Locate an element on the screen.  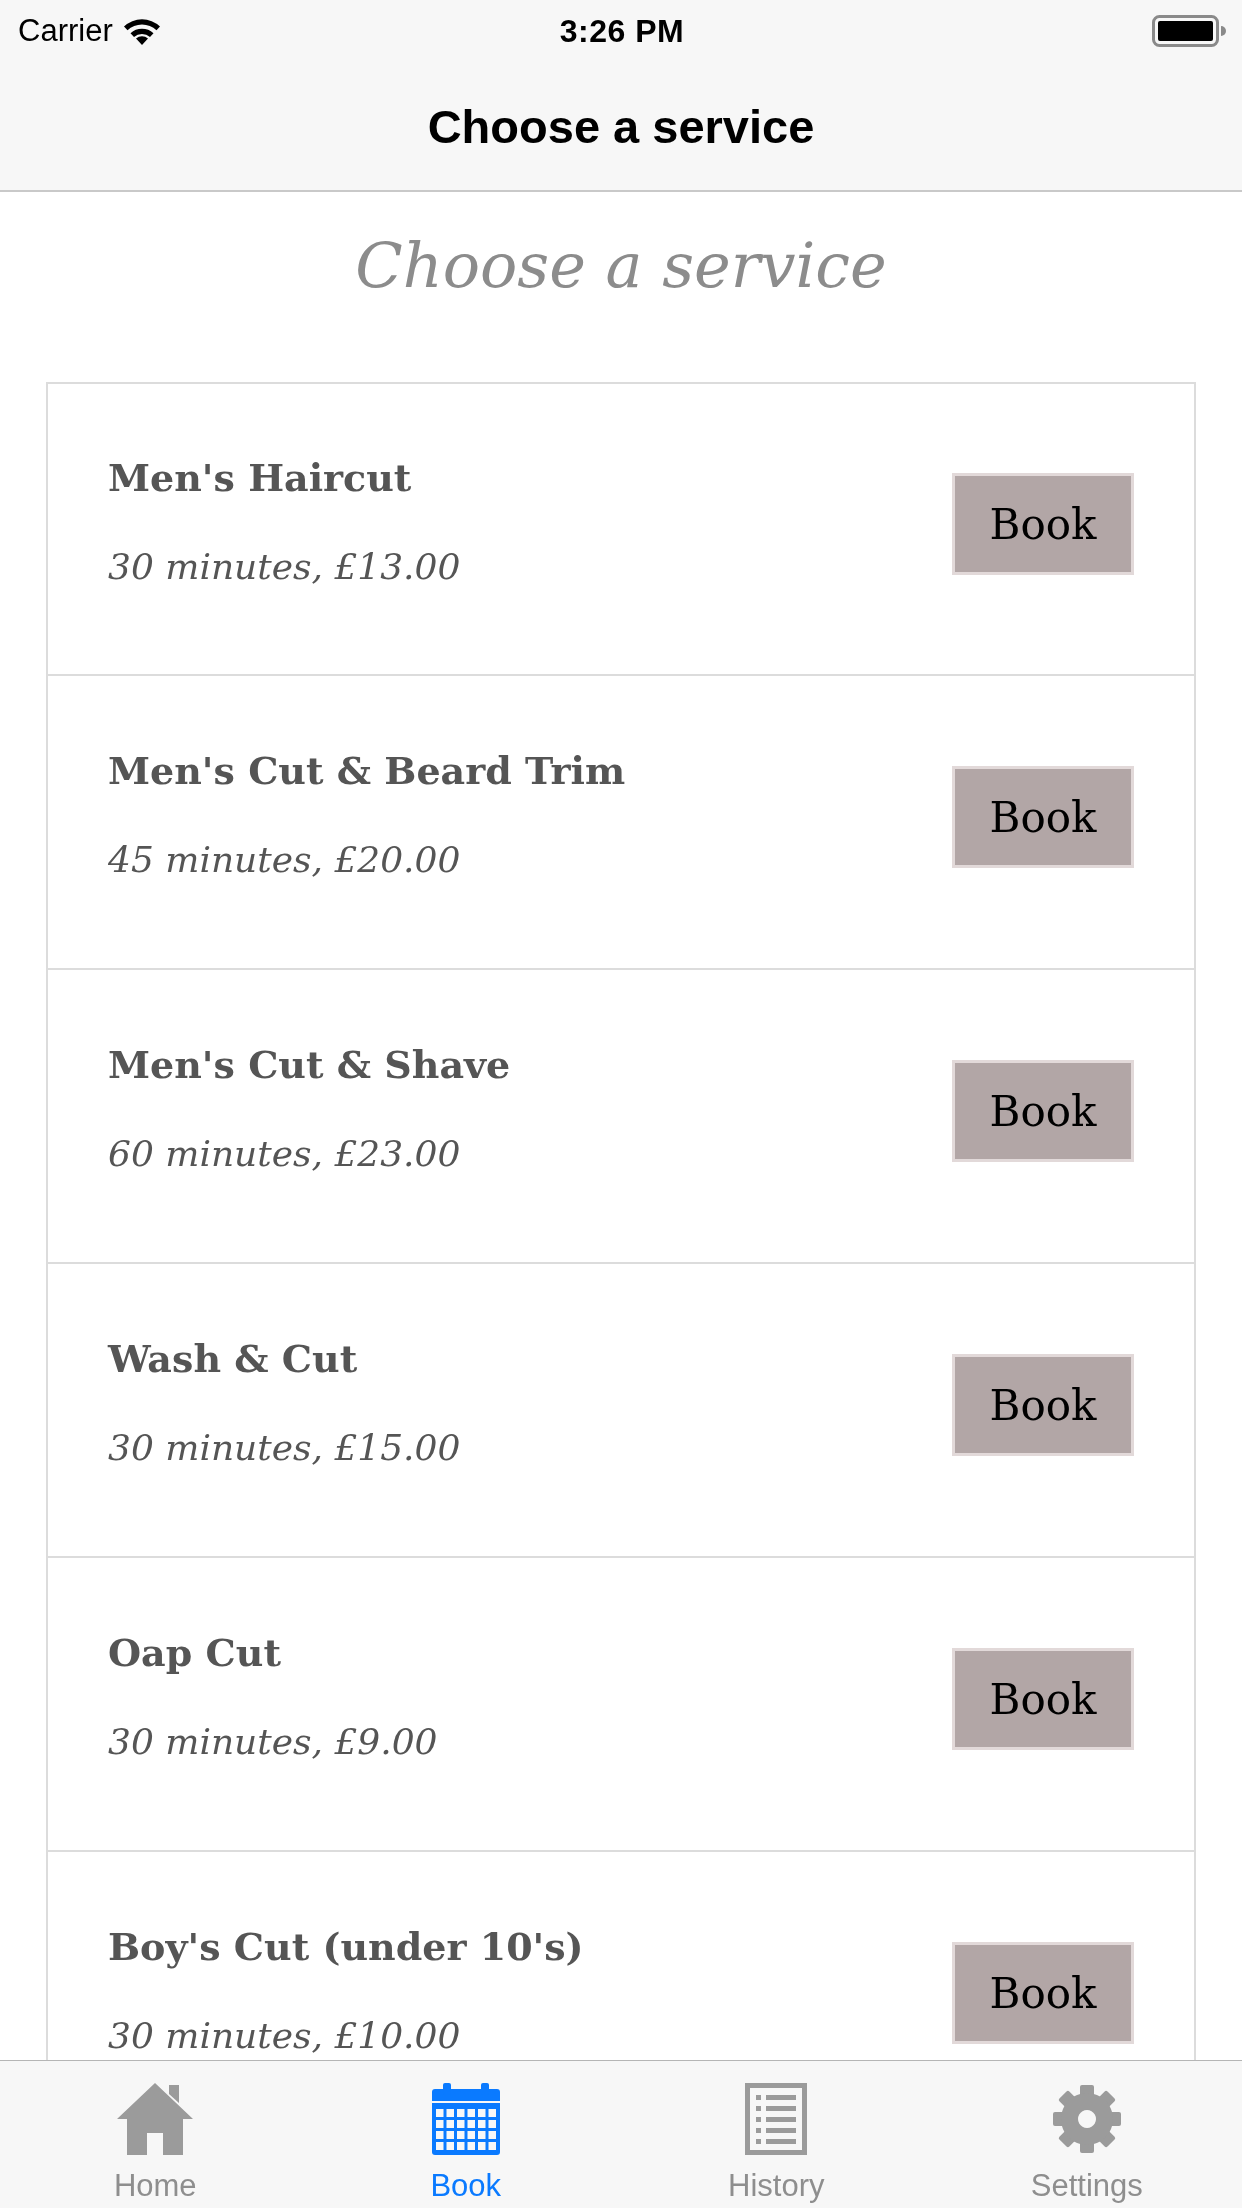
status-time: 3:26 PM is located at coordinates (622, 31).